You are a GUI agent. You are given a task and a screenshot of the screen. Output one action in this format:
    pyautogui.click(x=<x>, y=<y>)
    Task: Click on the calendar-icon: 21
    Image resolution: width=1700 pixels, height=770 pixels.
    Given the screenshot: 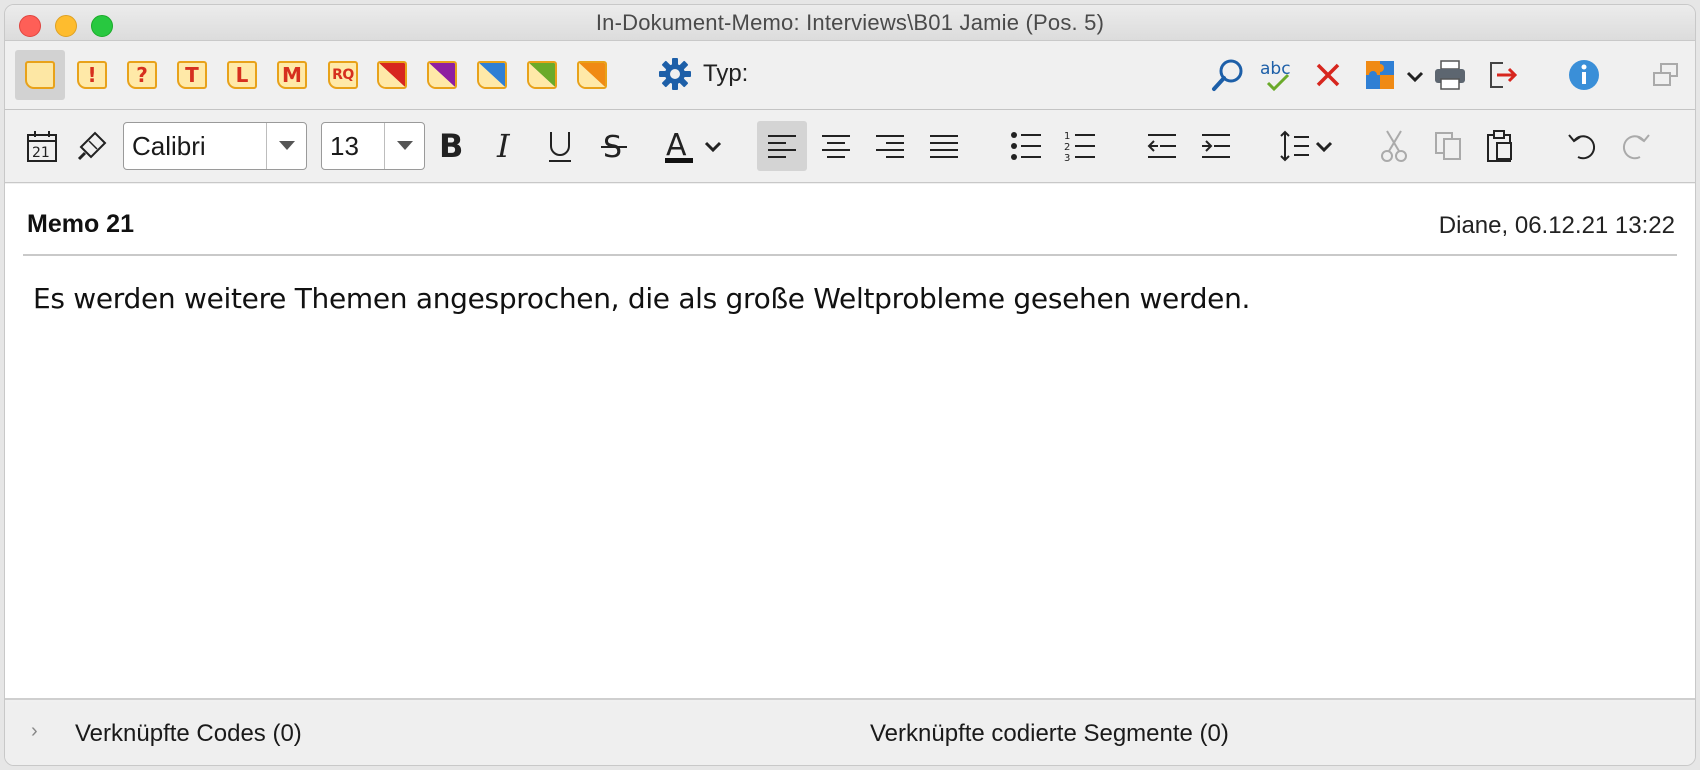 What is the action you would take?
    pyautogui.click(x=42, y=146)
    